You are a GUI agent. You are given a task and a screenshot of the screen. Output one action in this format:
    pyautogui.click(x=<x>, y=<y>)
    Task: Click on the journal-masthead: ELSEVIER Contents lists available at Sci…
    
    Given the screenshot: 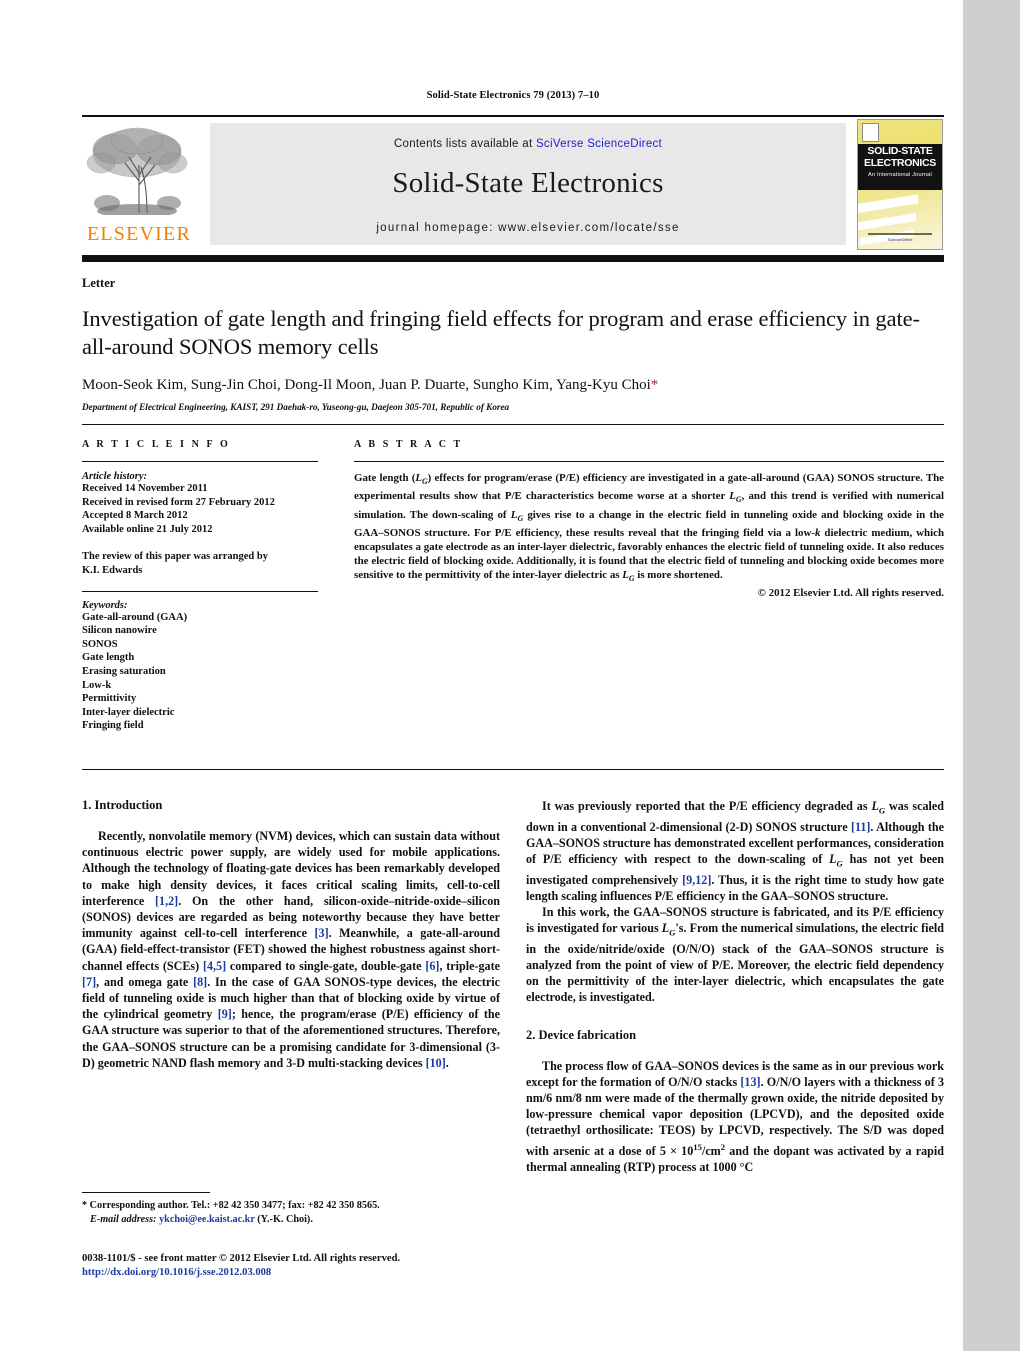 What is the action you would take?
    pyautogui.click(x=513, y=183)
    